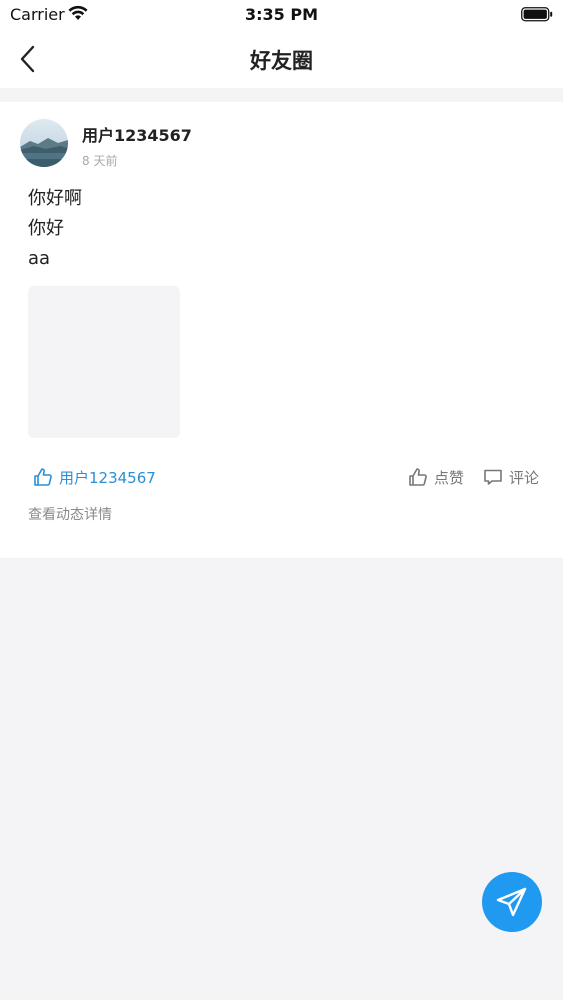 The height and width of the screenshot is (1000, 563). I want to click on likes-list: 用户1234567, so click(94, 477).